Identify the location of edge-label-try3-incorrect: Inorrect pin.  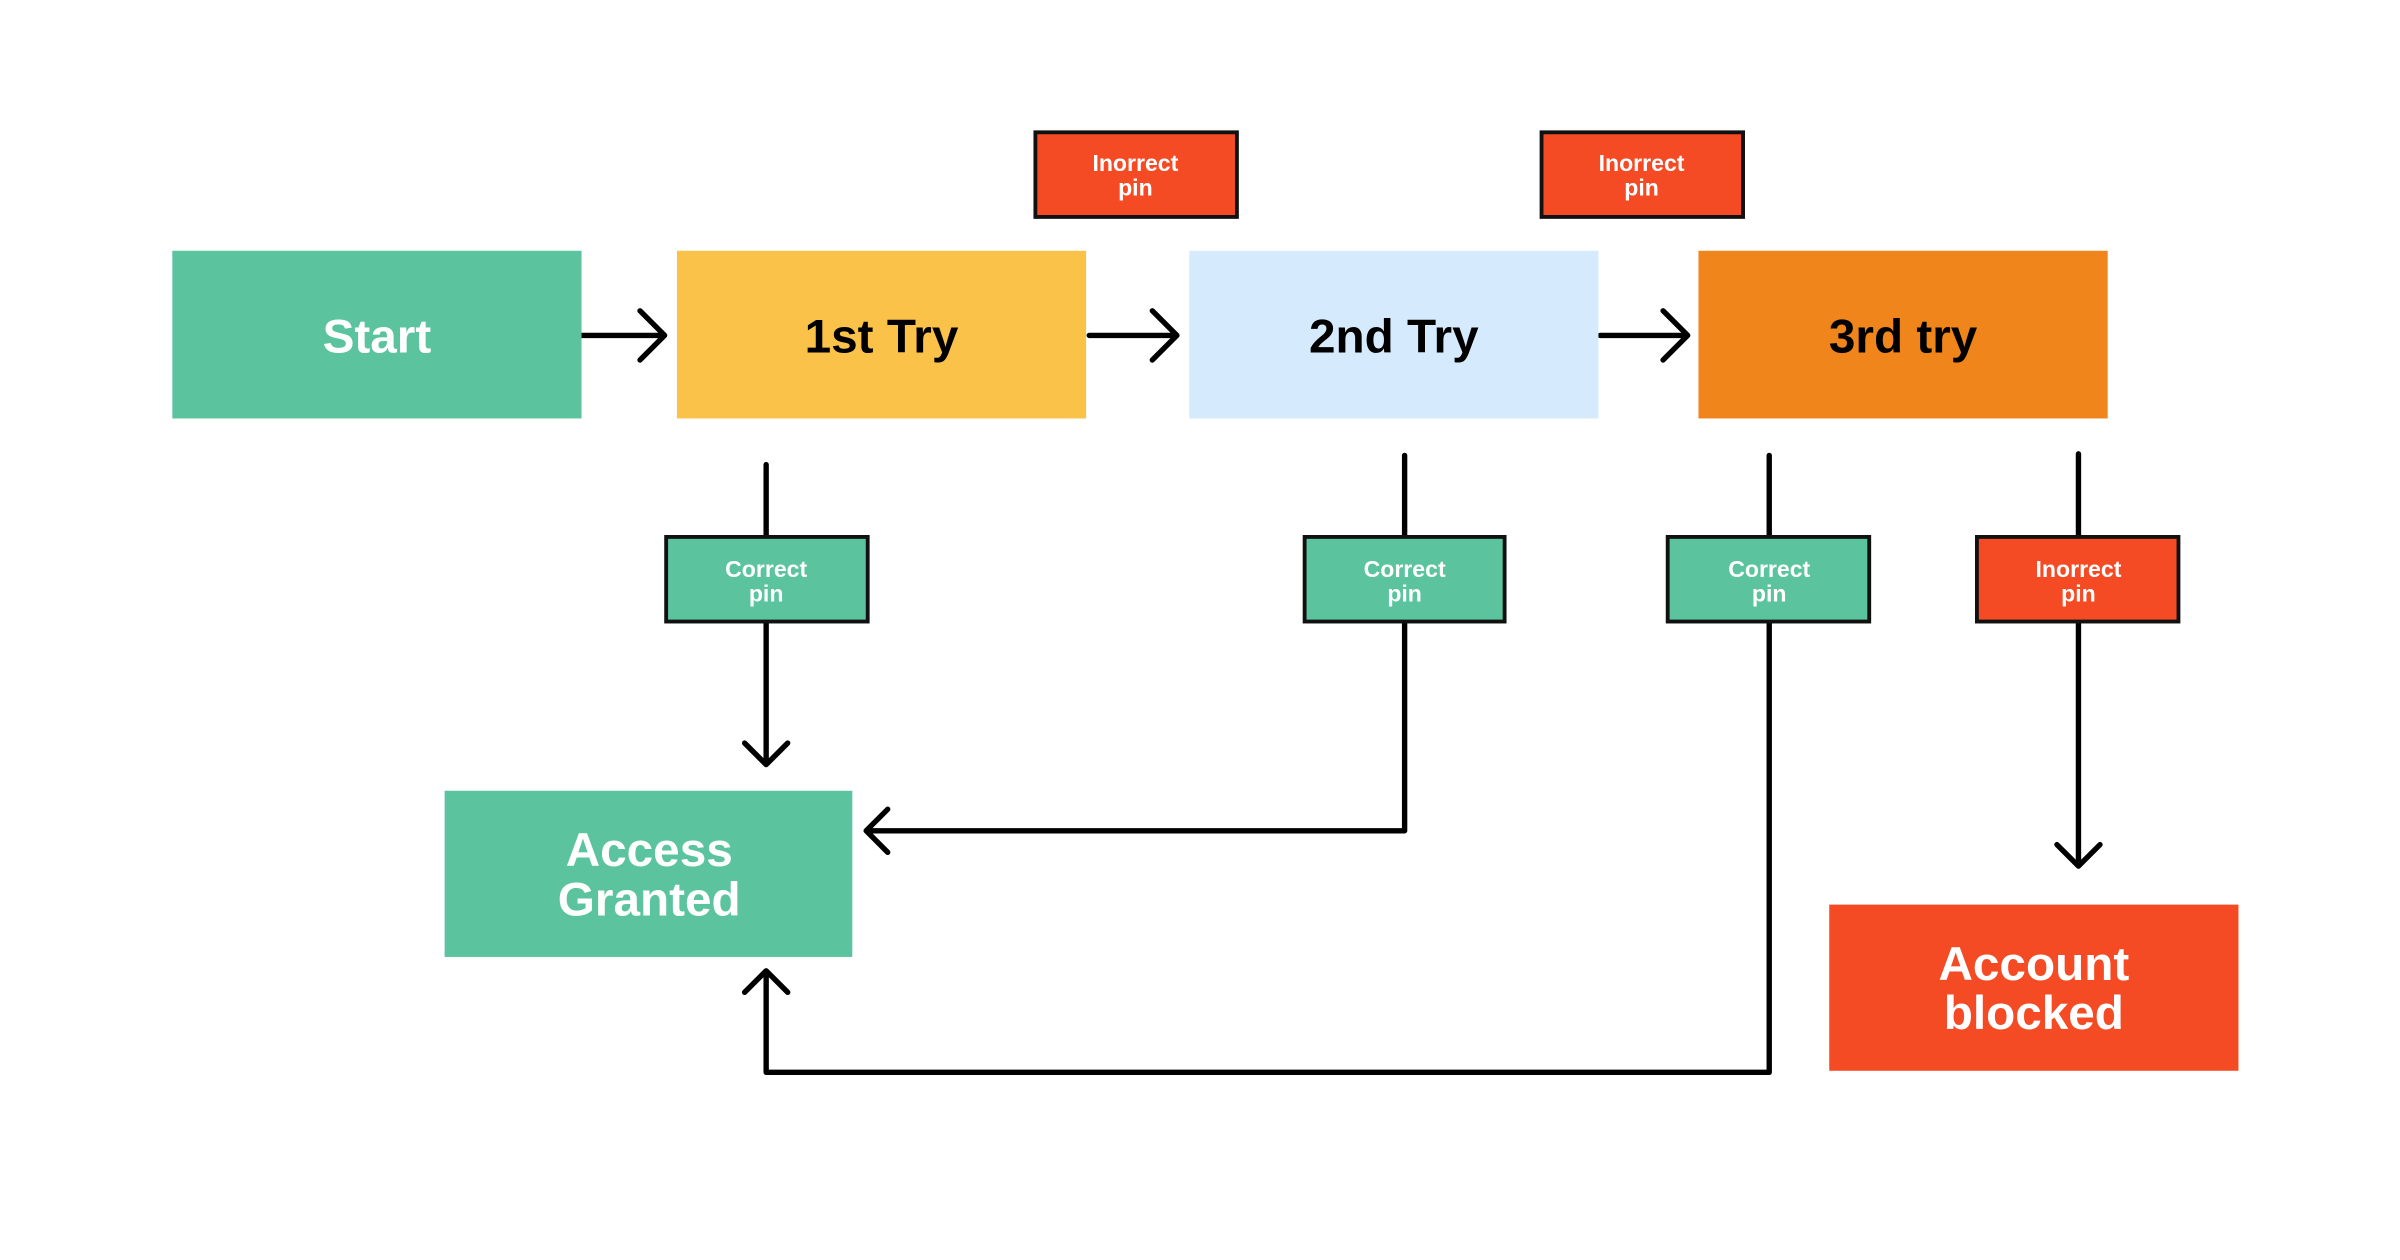
(2078, 579).